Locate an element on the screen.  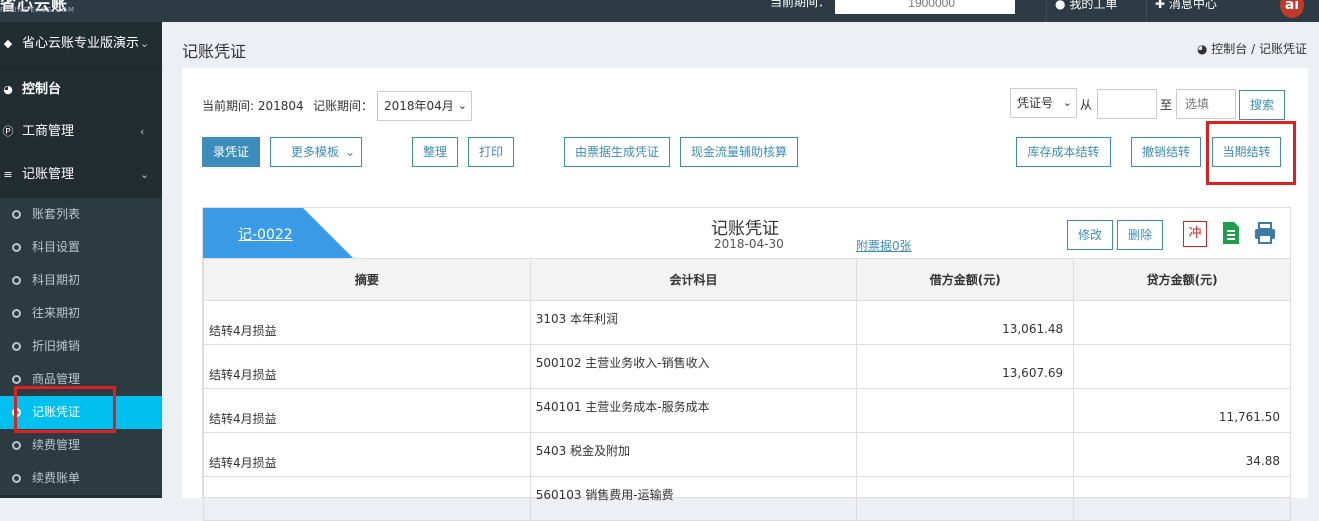
excel-export-icon is located at coordinates (1231, 234).